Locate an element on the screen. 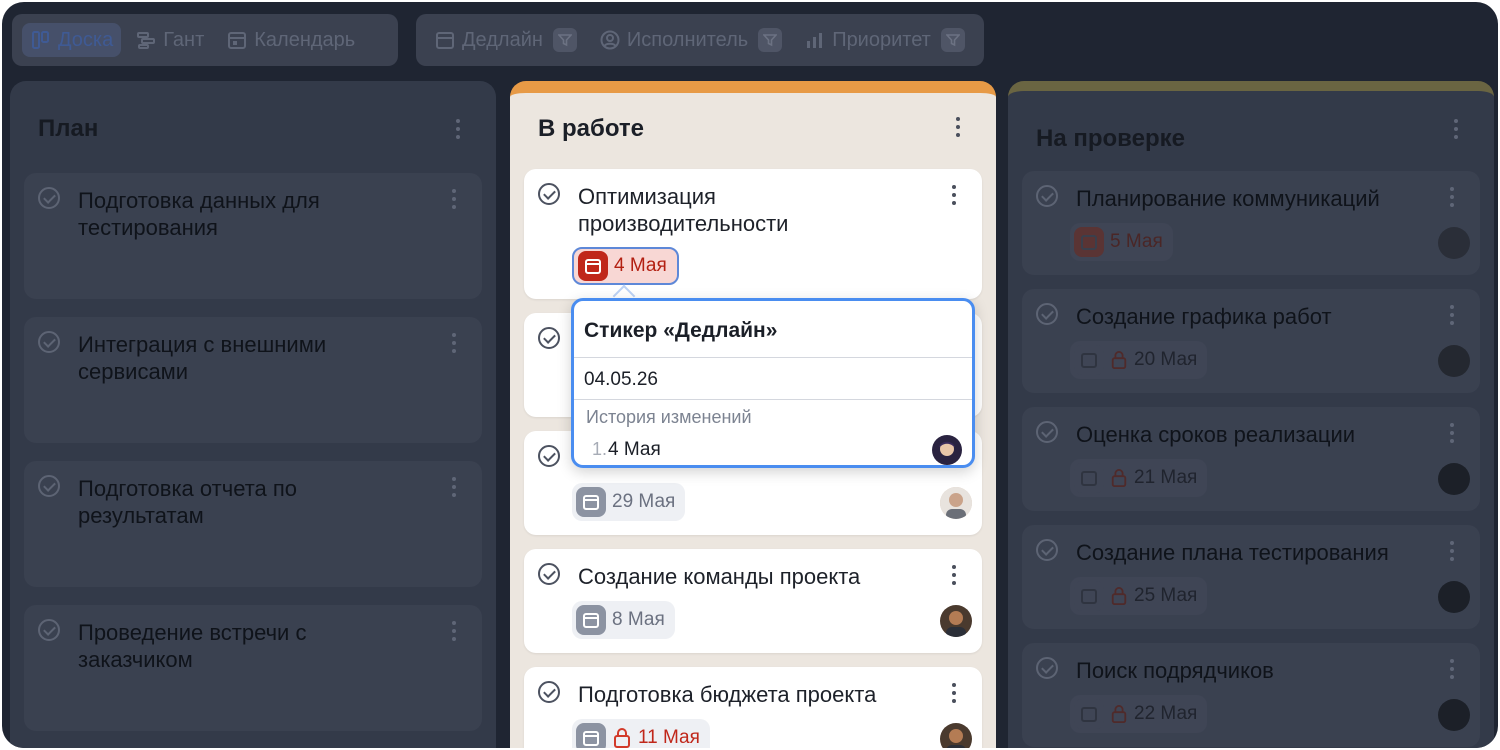  filter-priority: Приоритет is located at coordinates (884, 40).